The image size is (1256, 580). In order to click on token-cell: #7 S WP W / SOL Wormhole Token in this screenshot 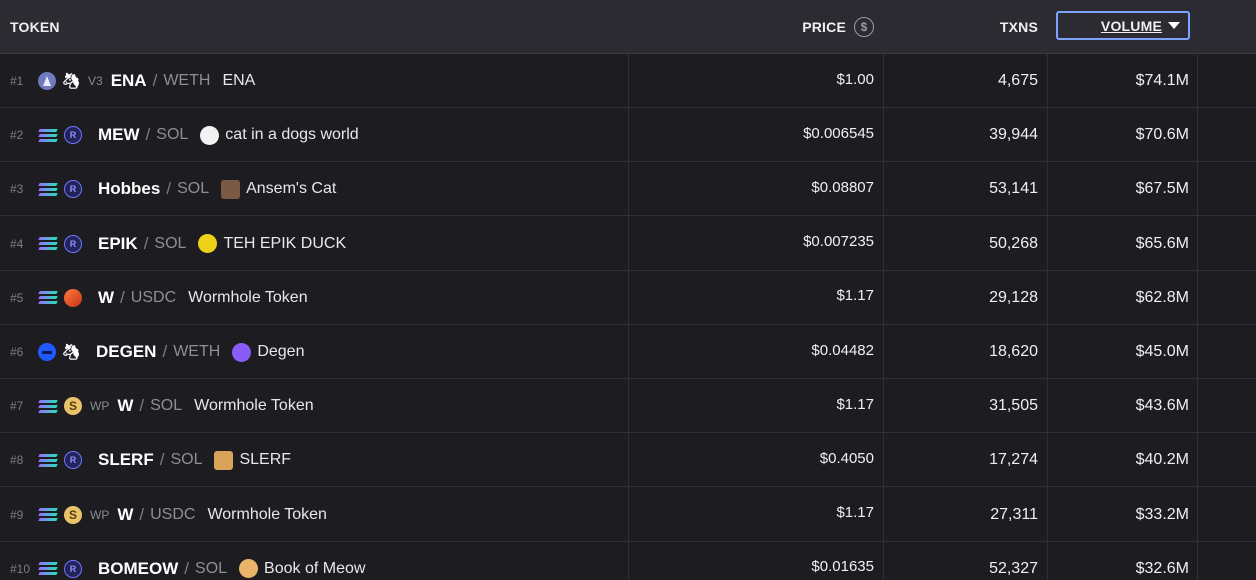, I will do `click(162, 406)`.